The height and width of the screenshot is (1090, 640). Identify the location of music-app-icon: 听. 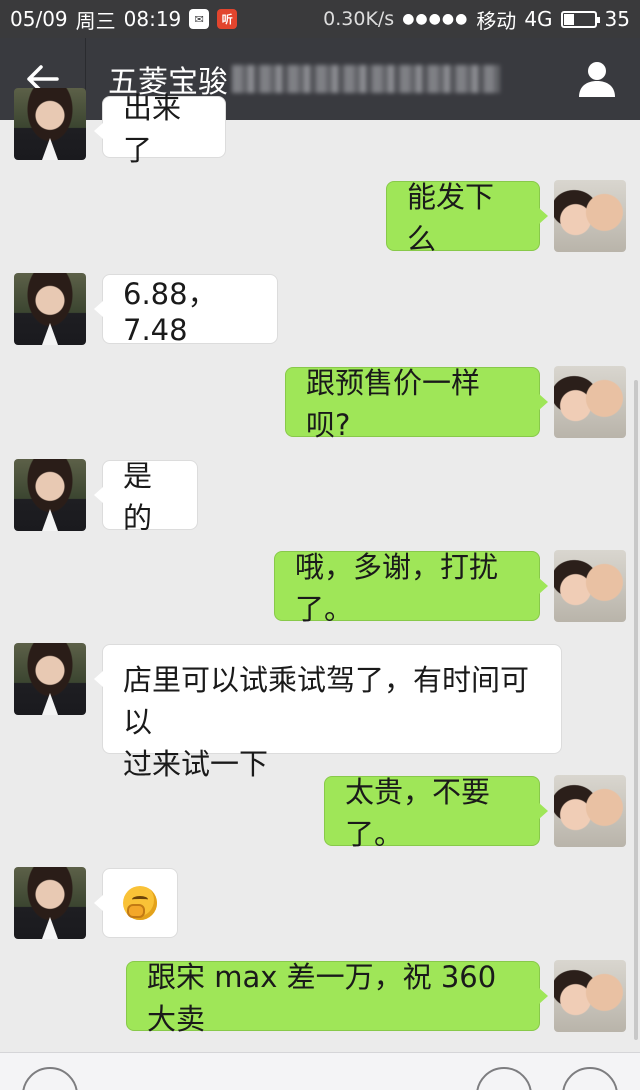
(227, 19).